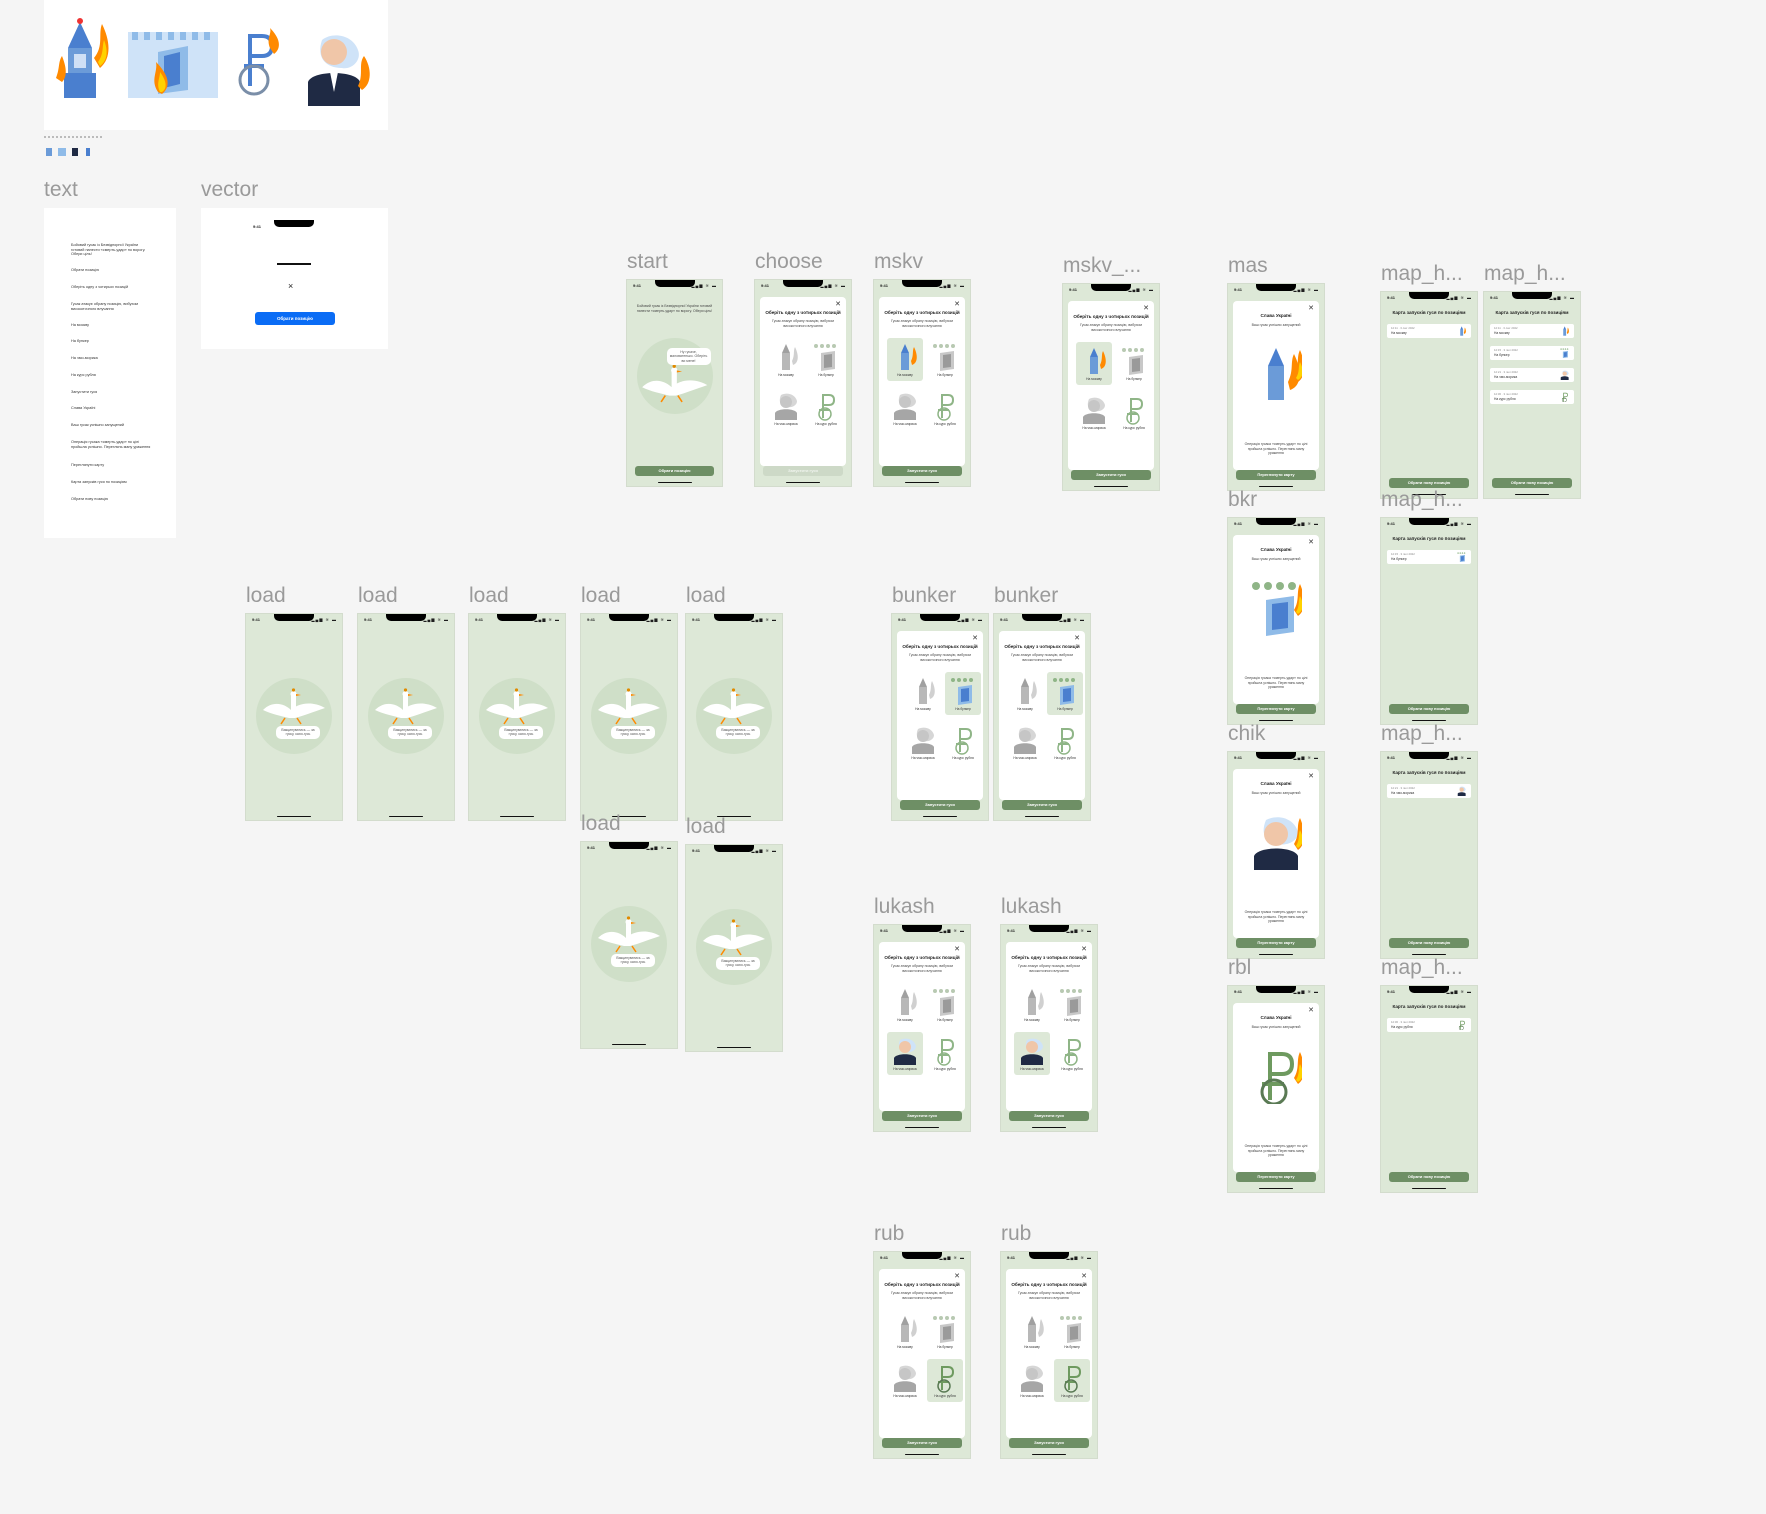 The height and width of the screenshot is (1514, 1766). What do you see at coordinates (674, 471) in the screenshot?
I see `choose-position-button: Обрати позицію` at bounding box center [674, 471].